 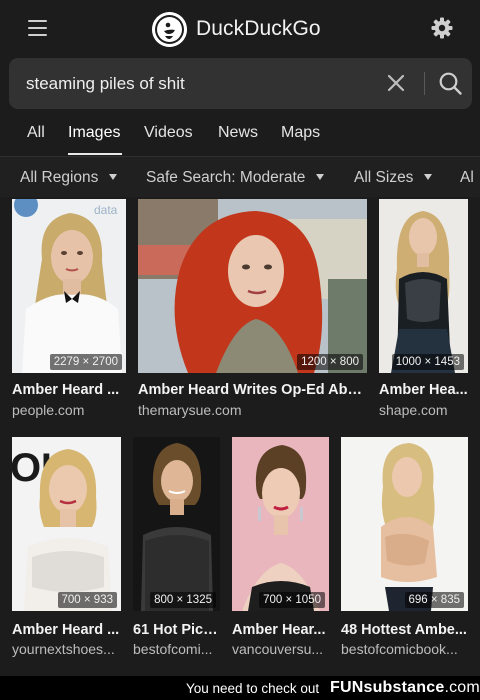 What do you see at coordinates (450, 83) in the screenshot?
I see `search-icon` at bounding box center [450, 83].